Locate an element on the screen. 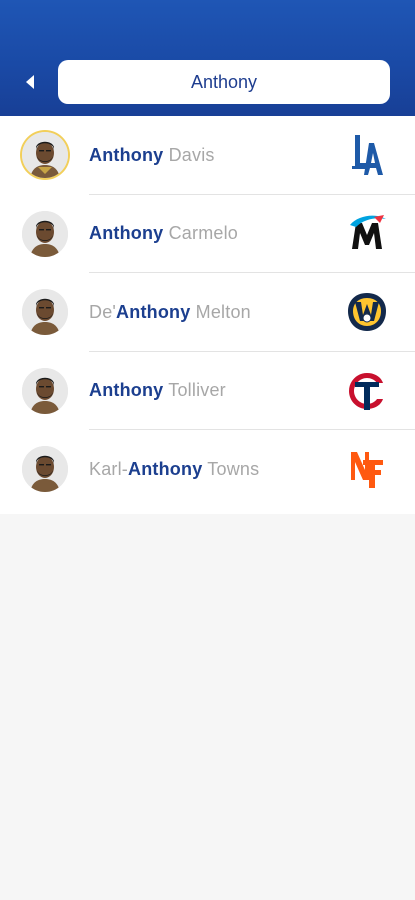 This screenshot has width=415, height=900. search-box is located at coordinates (224, 82).